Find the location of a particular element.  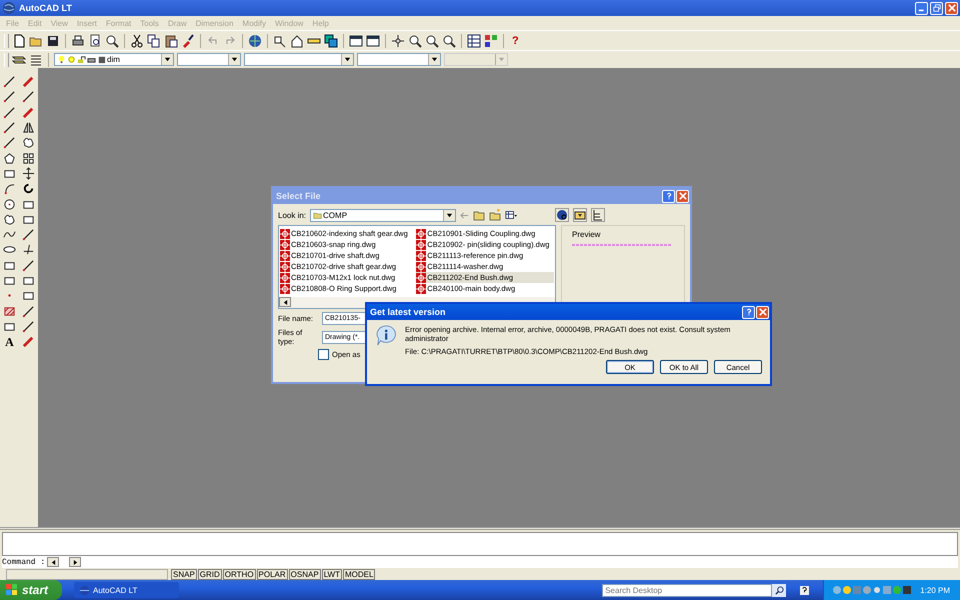

minimize-button is located at coordinates (921, 8).